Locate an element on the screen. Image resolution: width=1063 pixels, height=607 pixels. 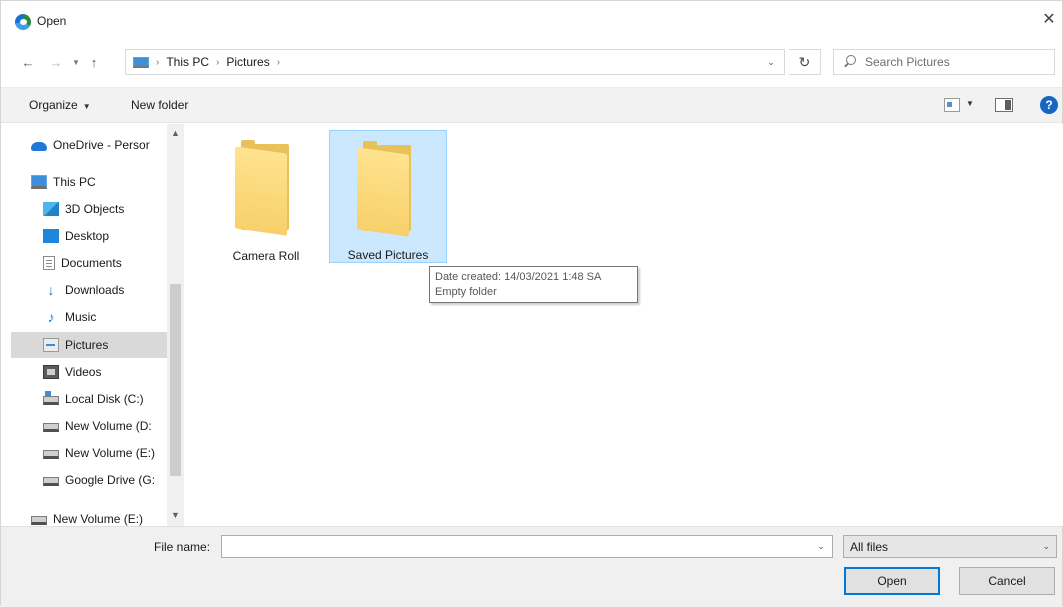
chevron-down-icon: ▼ is located at coordinates (86, 106).